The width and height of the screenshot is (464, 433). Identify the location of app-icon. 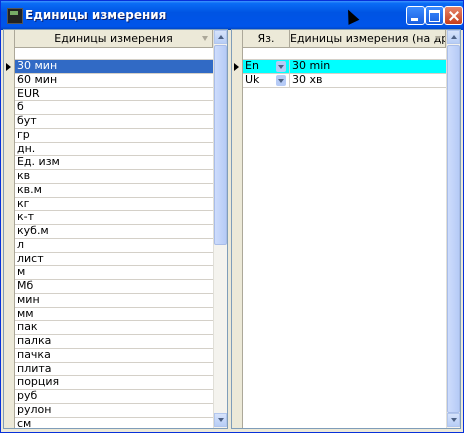
(15, 16).